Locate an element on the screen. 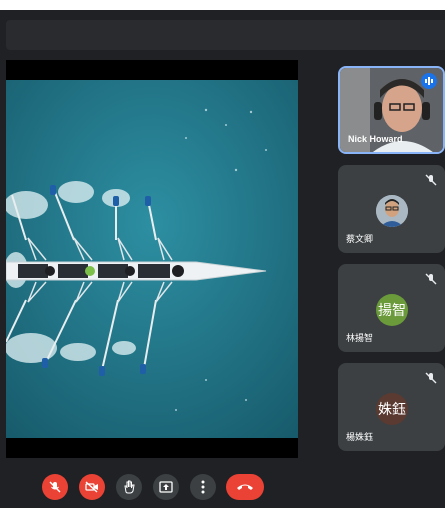 Image resolution: width=445 pixels, height=508 pixels. microphone-toggle-button is located at coordinates (55, 487).